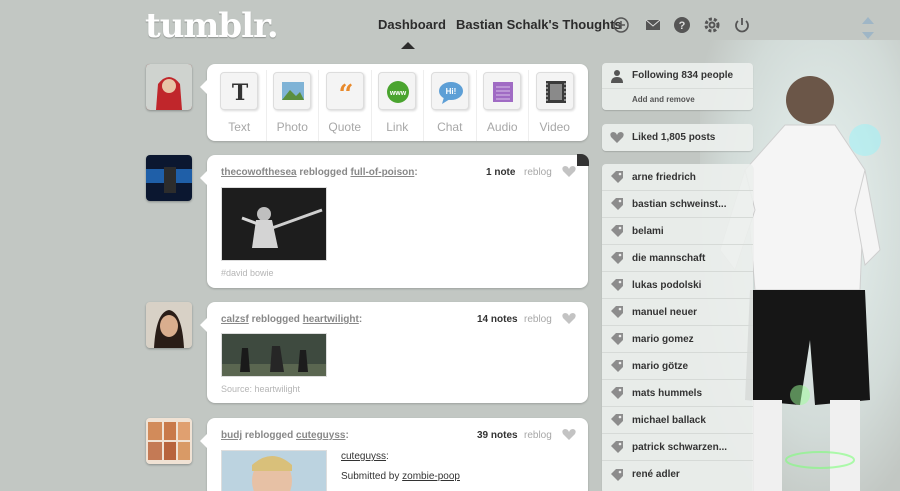  Describe the element at coordinates (497, 319) in the screenshot. I see `post-notes: 14 notes` at that location.